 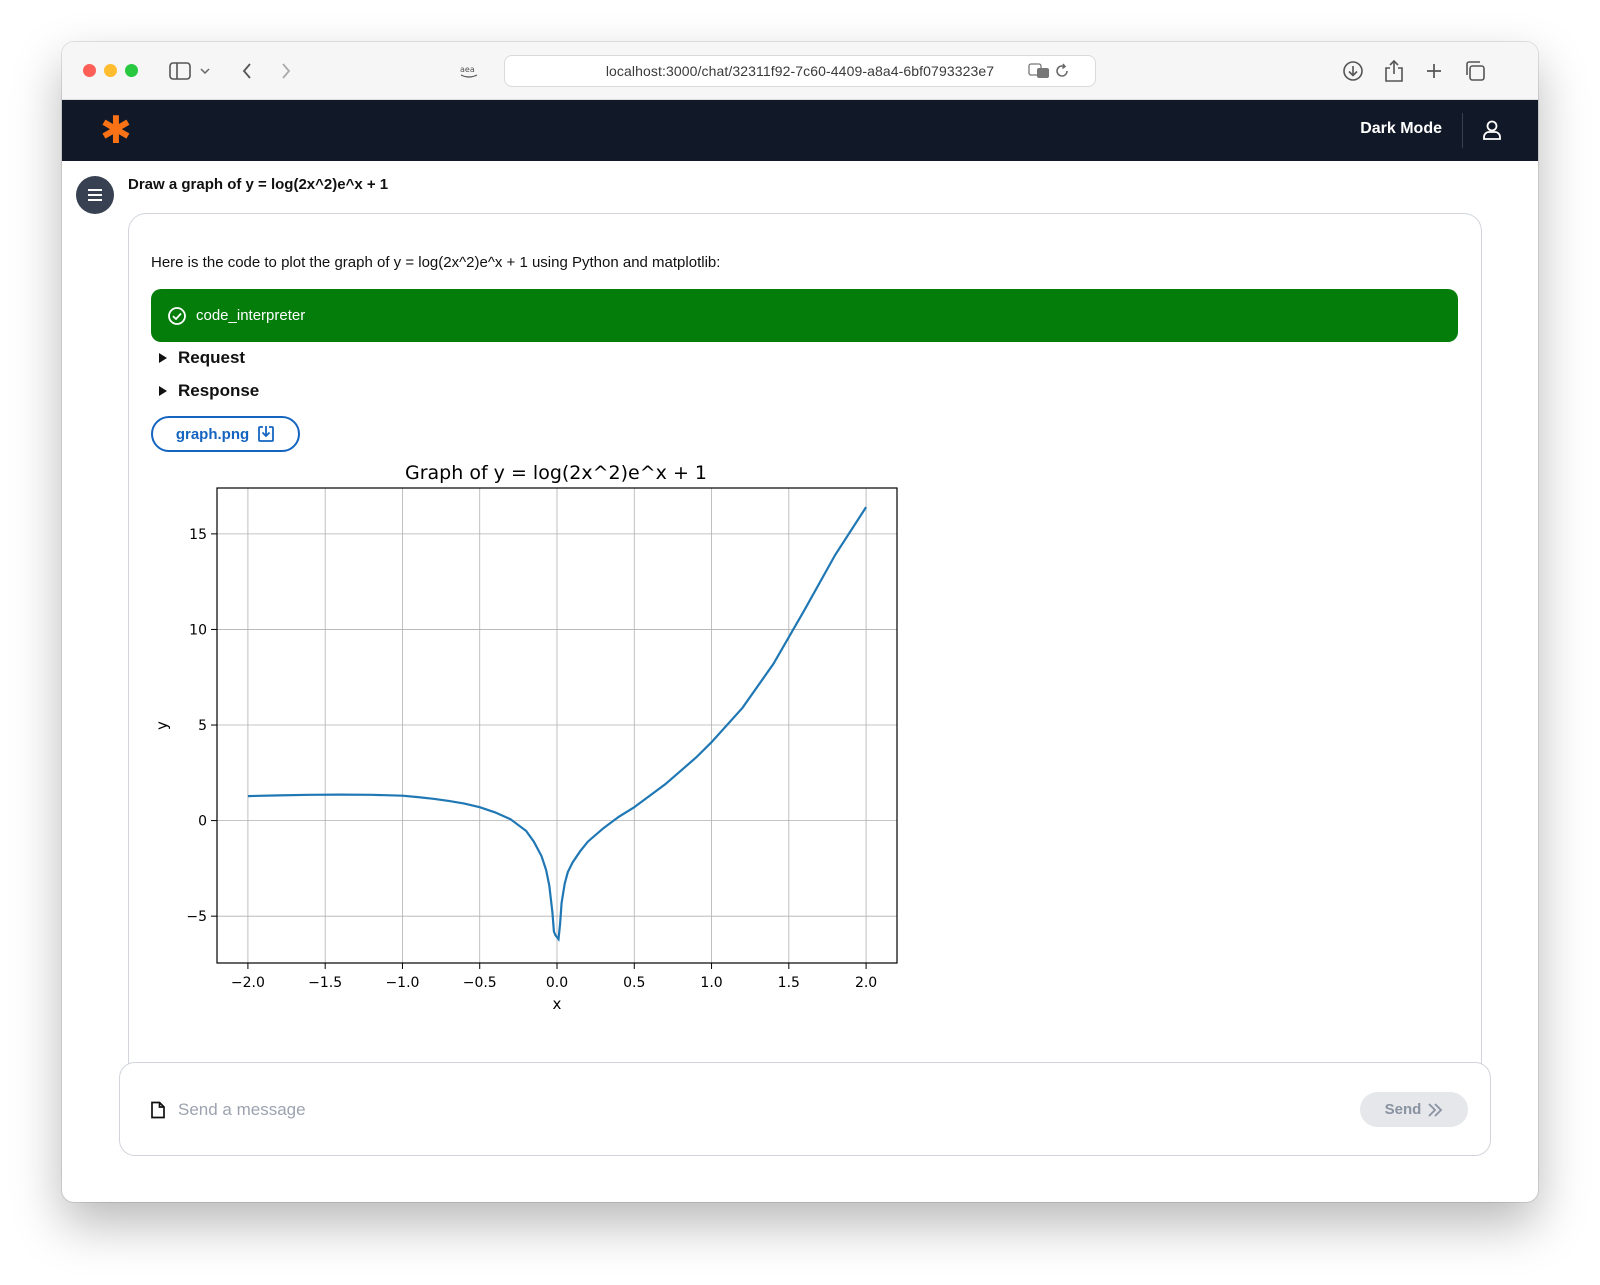 I want to click on send-button: Send, so click(x=1414, y=1109).